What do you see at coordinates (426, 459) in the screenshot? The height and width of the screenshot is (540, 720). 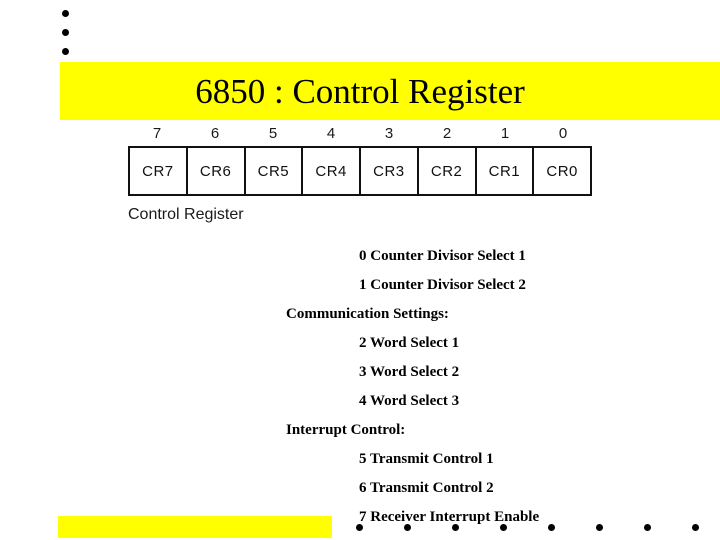 I see `description-item: 5 Transmit Control 1` at bounding box center [426, 459].